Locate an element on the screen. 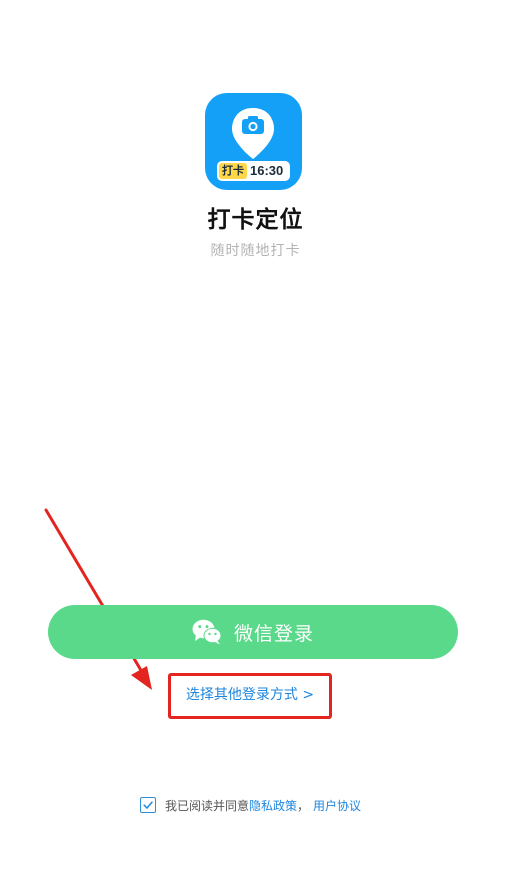 This screenshot has height=895, width=511. agreement-checkbox is located at coordinates (148, 805).